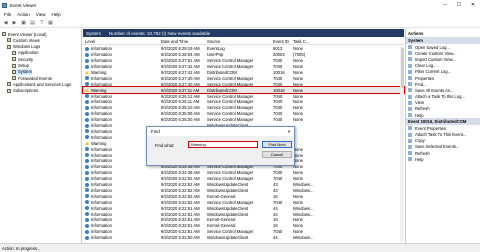 This screenshot has width=480, height=252. Describe the element at coordinates (279, 72) in the screenshot. I see `cell-id: 10016` at that location.